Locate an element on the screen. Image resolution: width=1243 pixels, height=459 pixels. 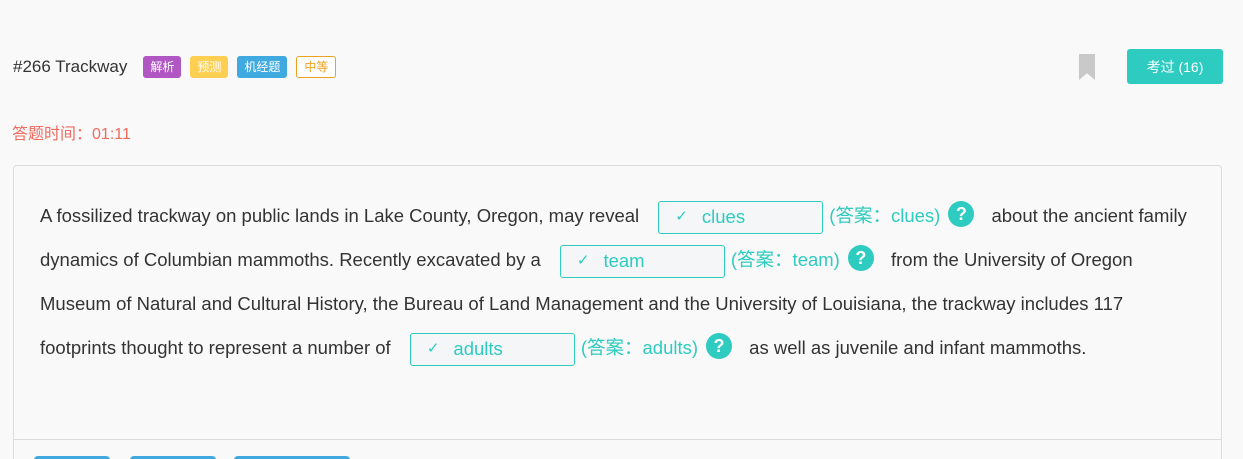
tested-count-button: 考过 (16) is located at coordinates (1175, 66).